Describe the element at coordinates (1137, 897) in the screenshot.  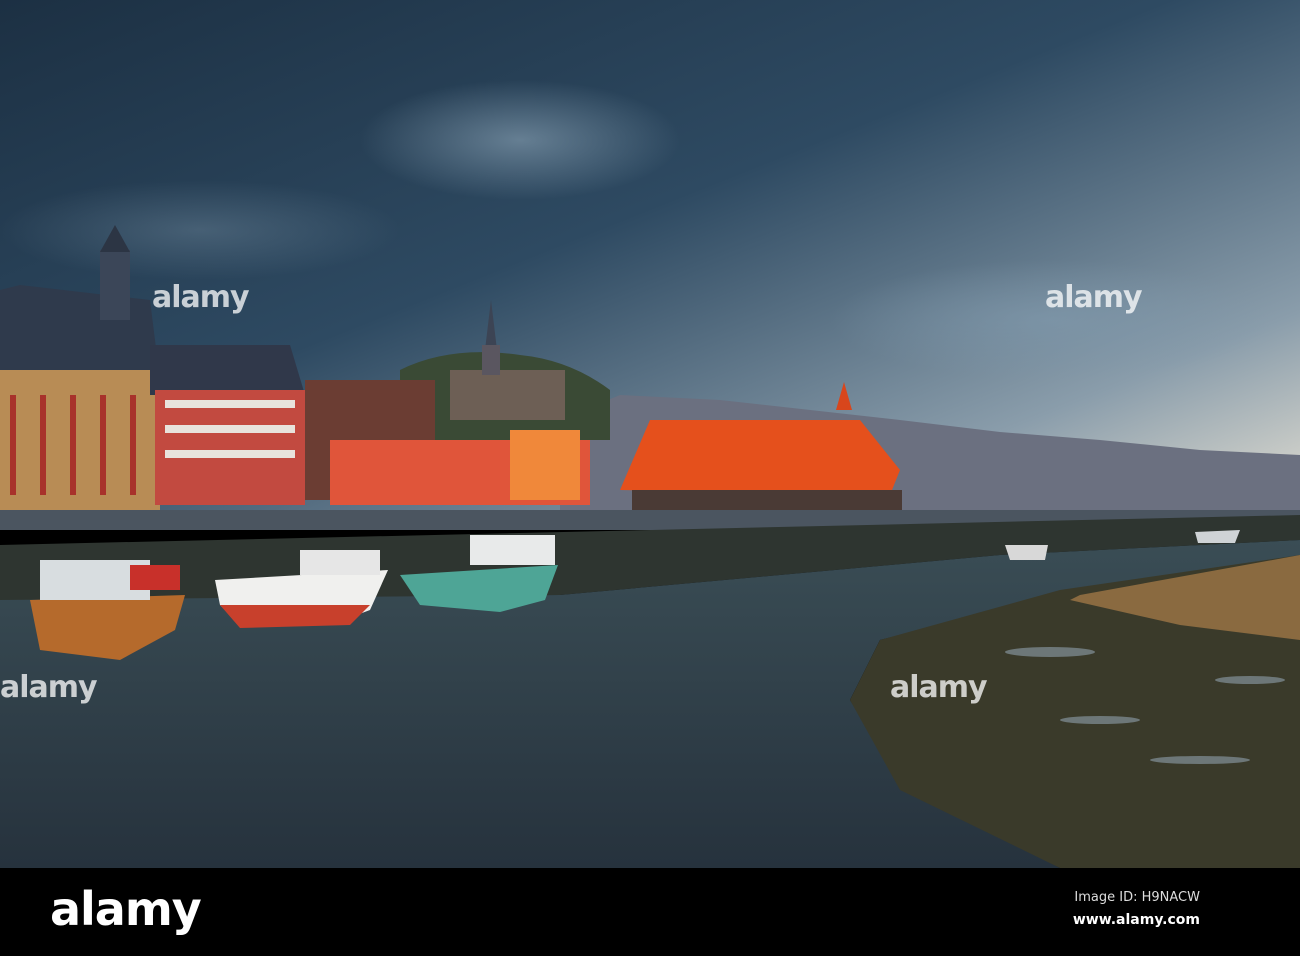
I see `image-id: Image ID: H9NACW` at that location.